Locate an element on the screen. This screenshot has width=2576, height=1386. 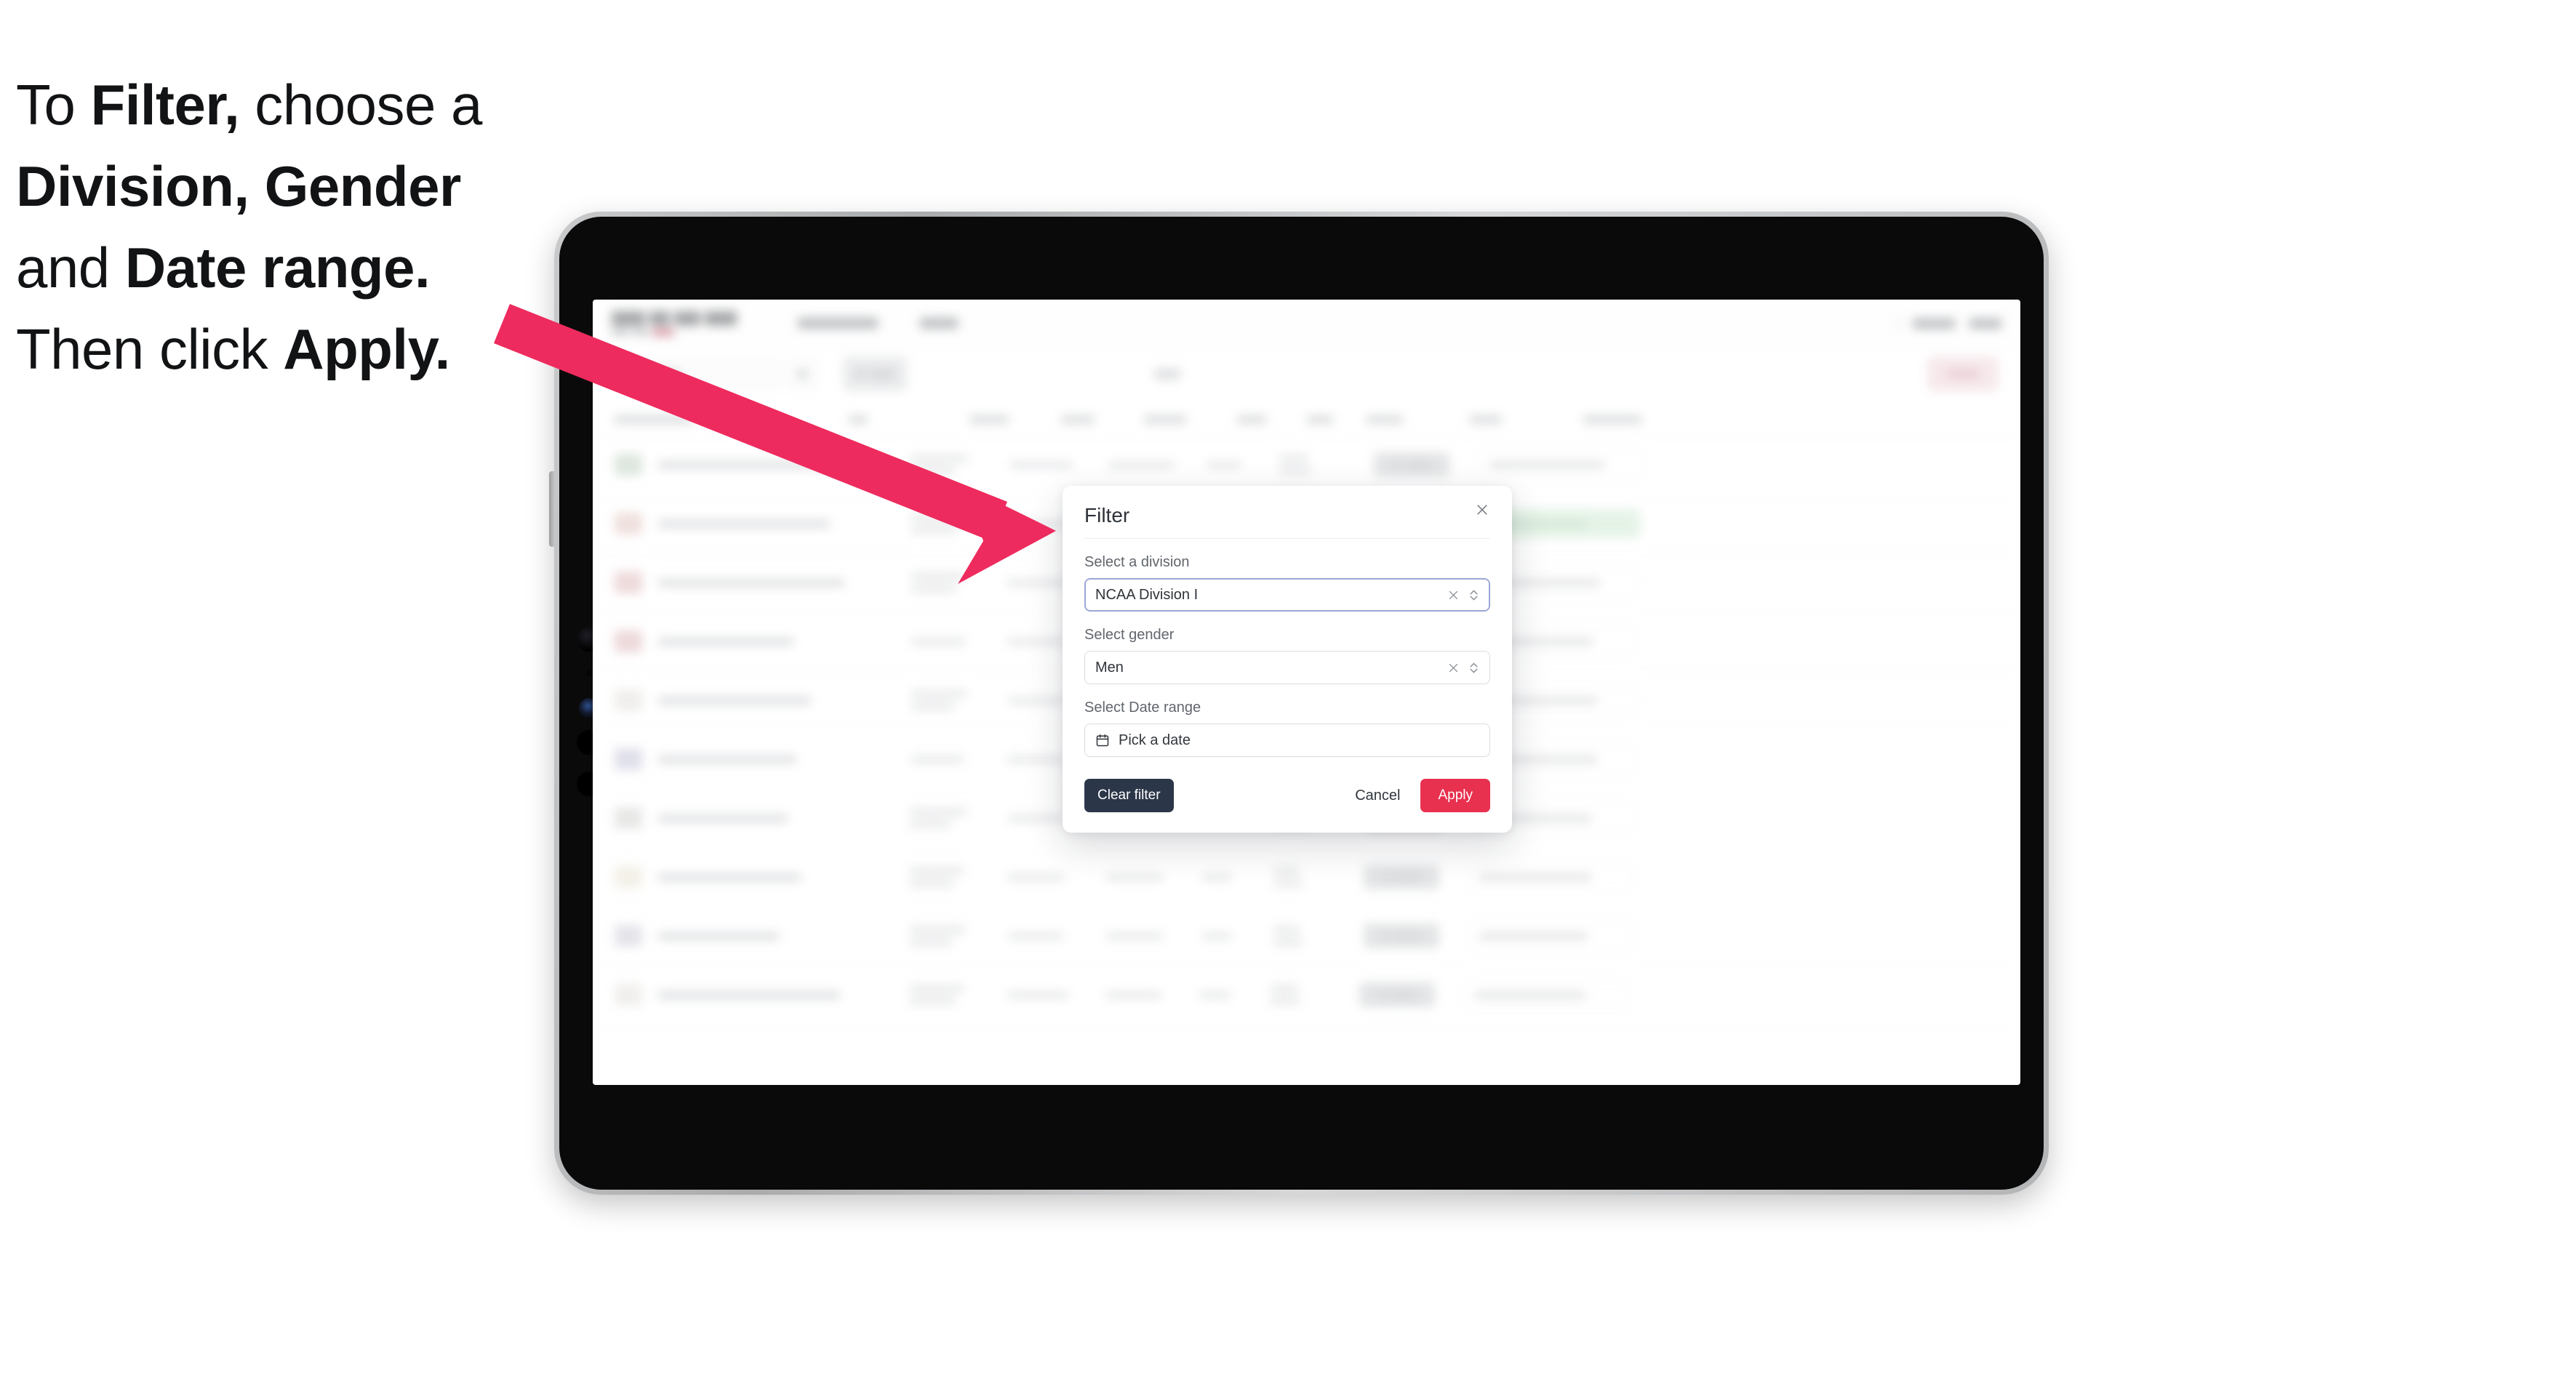
gender-field: Select gender Men is located at coordinates (1287, 655).